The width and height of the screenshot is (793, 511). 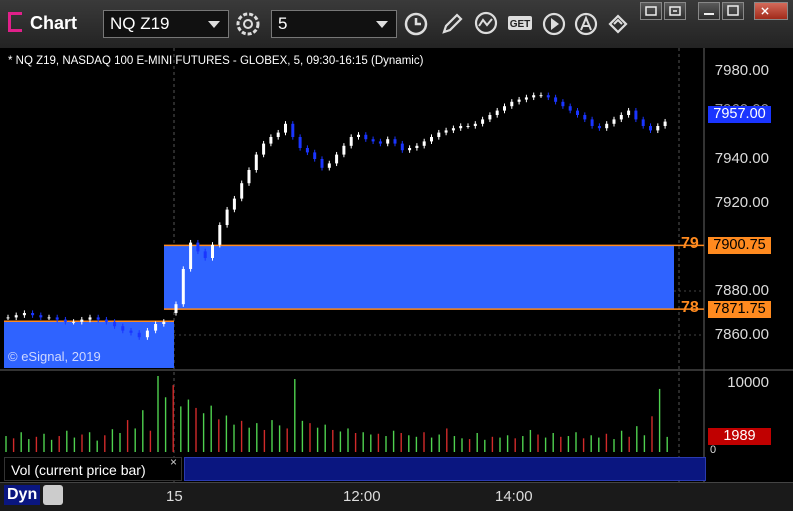 What do you see at coordinates (452, 24) in the screenshot?
I see `pencil-icon` at bounding box center [452, 24].